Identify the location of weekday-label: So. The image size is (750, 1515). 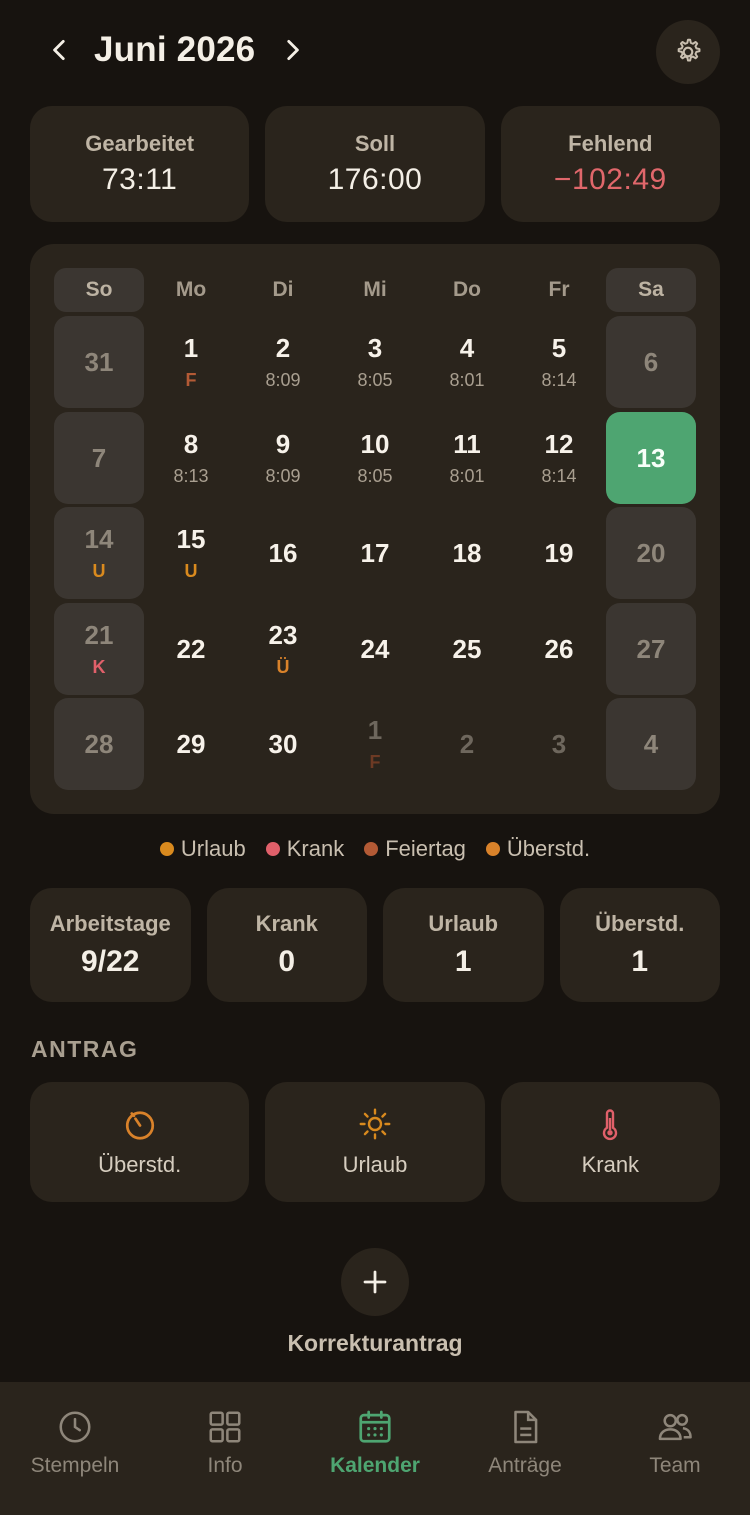
(99, 290).